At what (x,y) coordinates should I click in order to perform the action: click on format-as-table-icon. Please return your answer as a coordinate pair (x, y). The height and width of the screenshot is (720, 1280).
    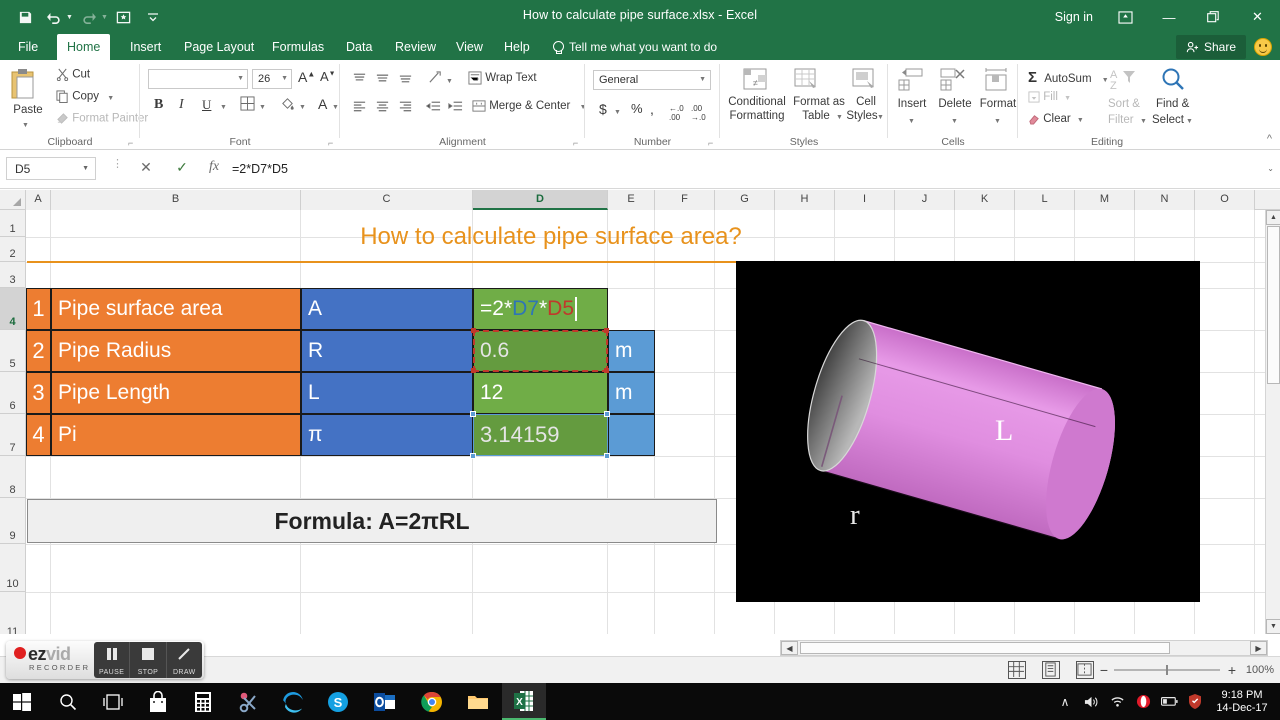
    Looking at the image, I should click on (807, 81).